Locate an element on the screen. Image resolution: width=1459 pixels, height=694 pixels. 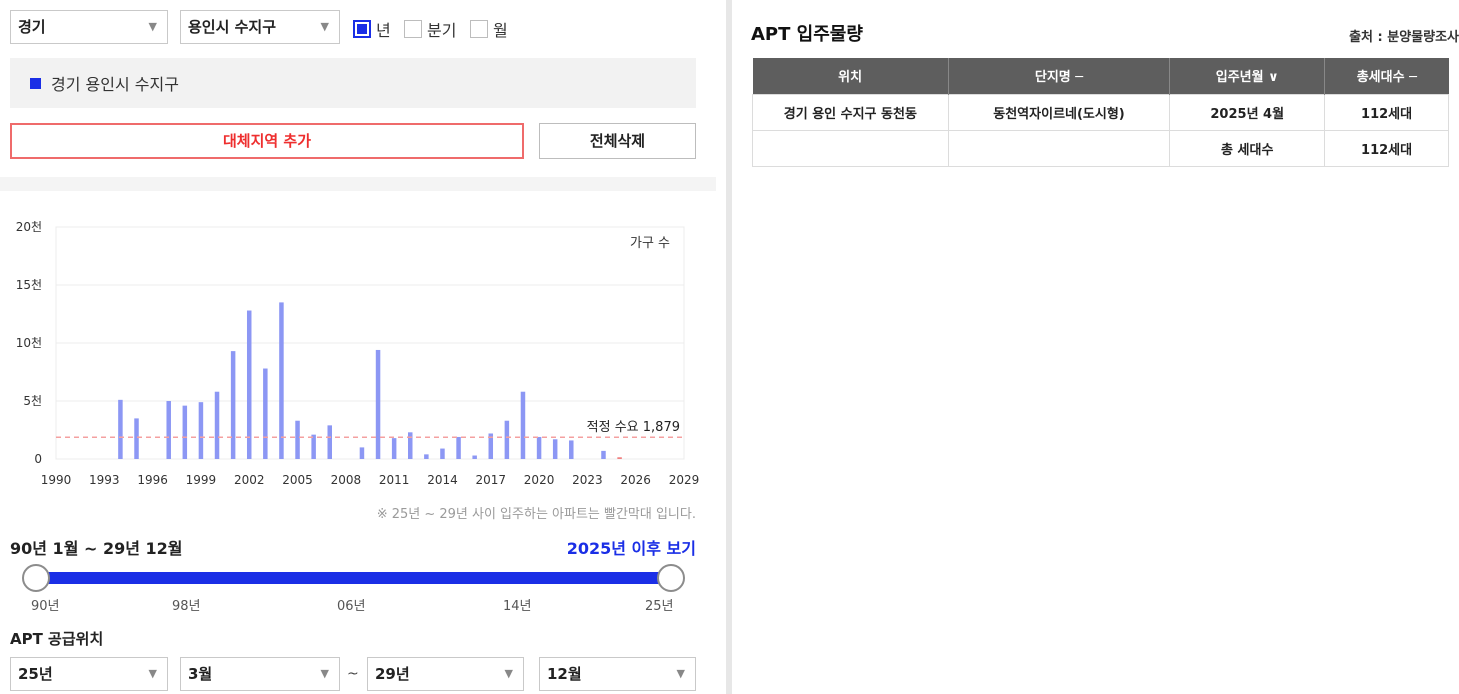
slider-tick-label: 06년 is located at coordinates (351, 606).